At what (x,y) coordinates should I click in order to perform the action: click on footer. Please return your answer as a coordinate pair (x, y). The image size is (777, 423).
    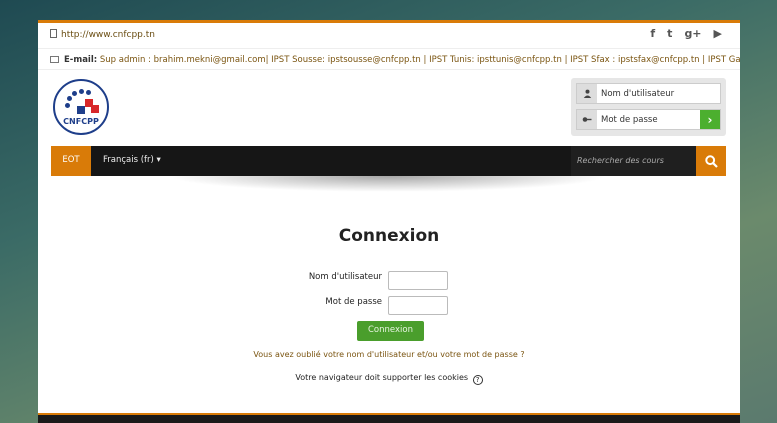
    Looking at the image, I should click on (389, 418).